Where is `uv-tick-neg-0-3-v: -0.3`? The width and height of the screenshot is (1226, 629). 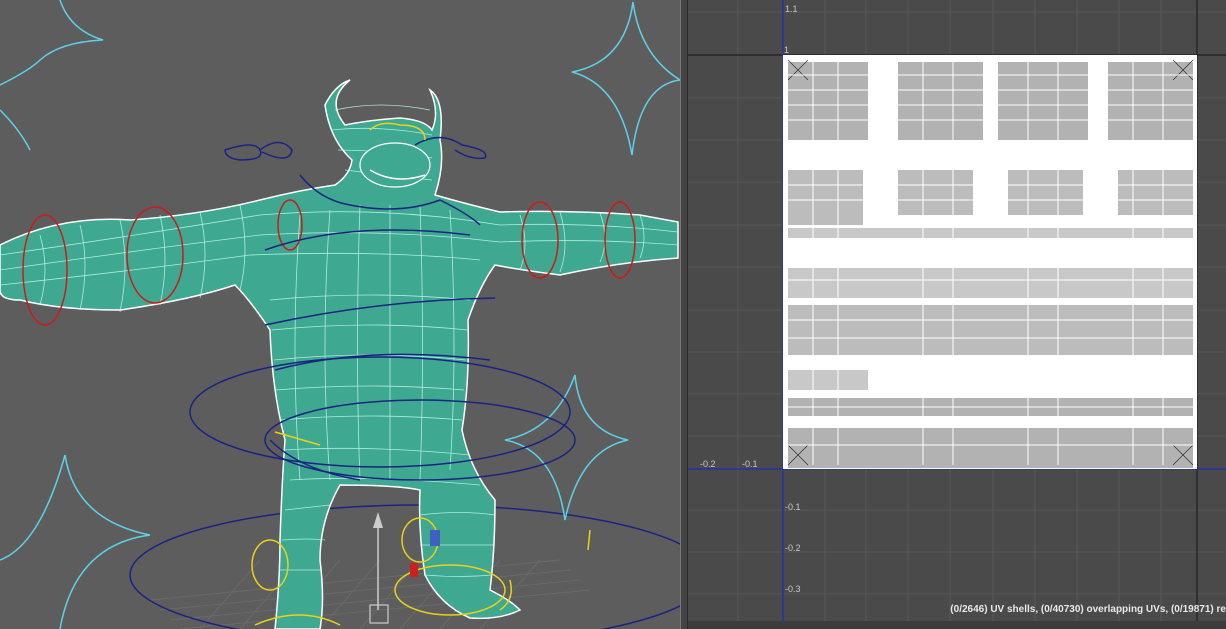 uv-tick-neg-0-3-v: -0.3 is located at coordinates (793, 589).